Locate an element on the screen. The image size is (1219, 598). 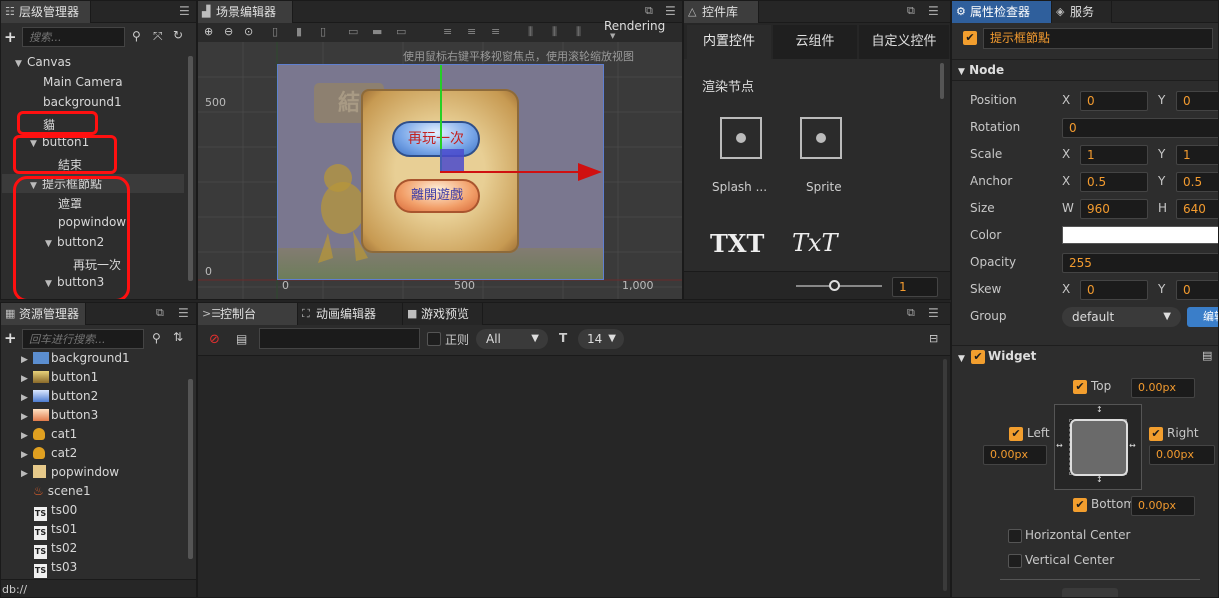
tab-scene-editor: ▟ 场景编辑器 is located at coordinates (245, 12).